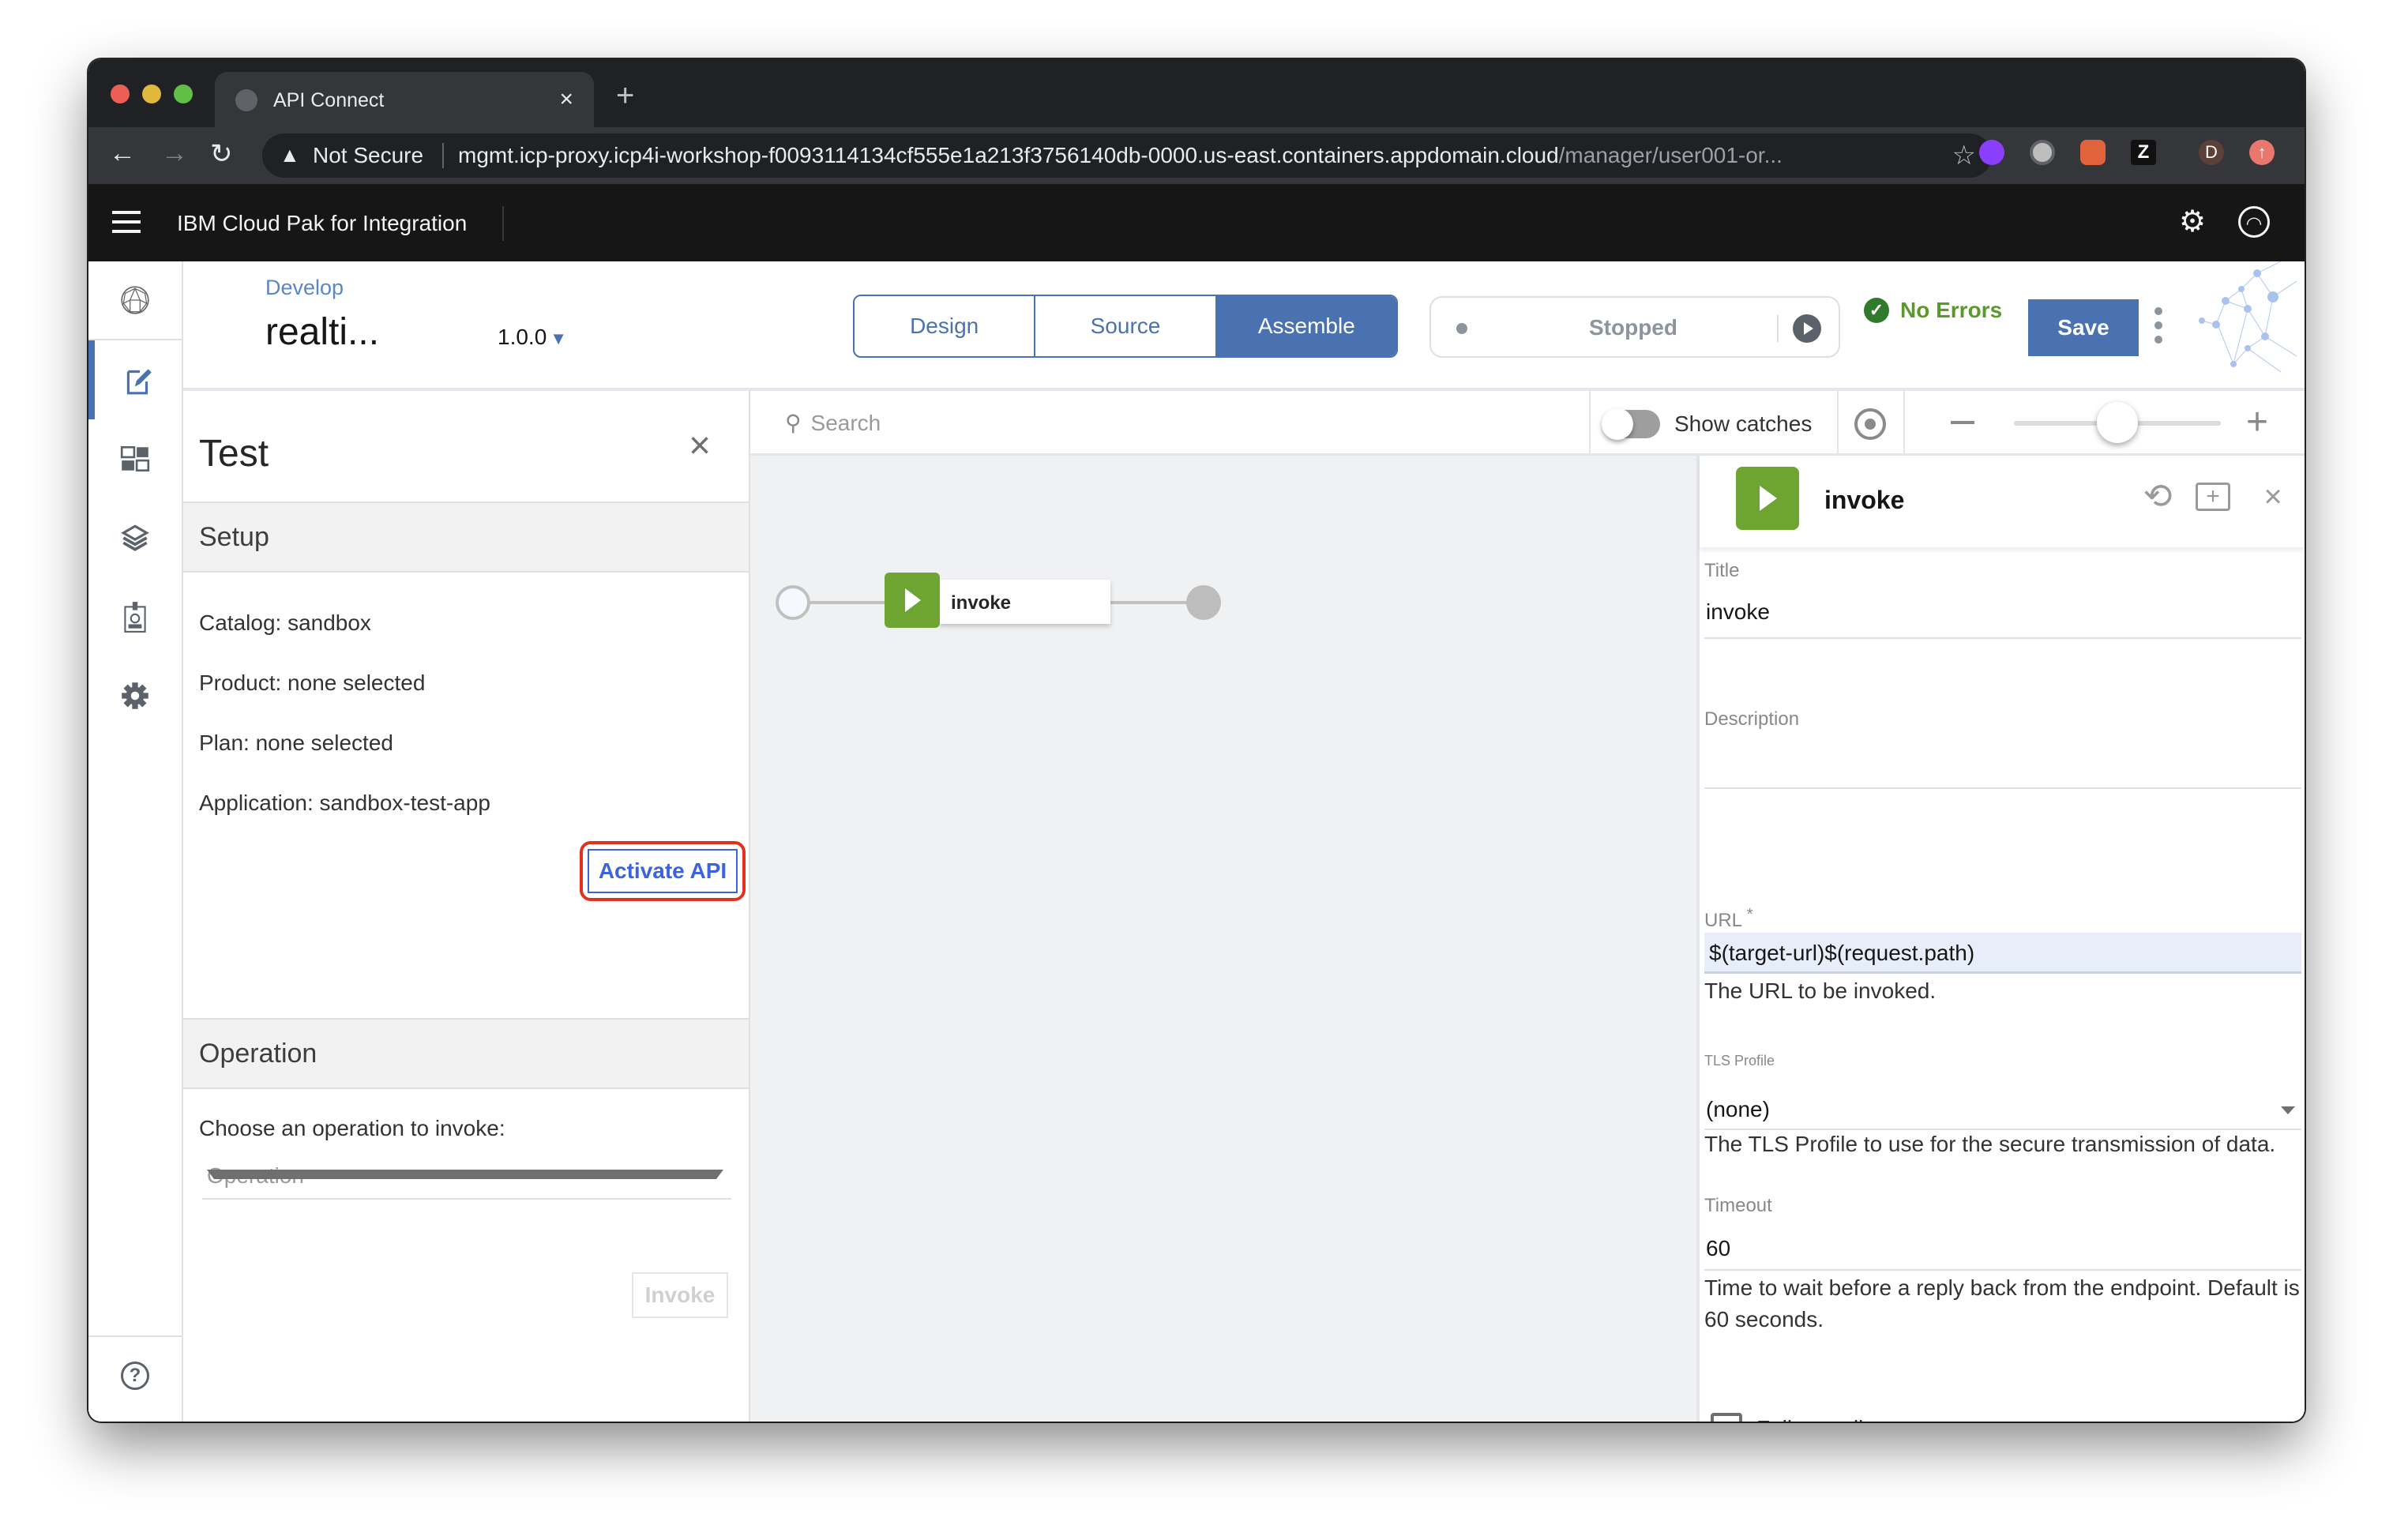 The height and width of the screenshot is (1540, 2393). Describe the element at coordinates (625, 96) in the screenshot. I see `new-tab-button: +` at that location.